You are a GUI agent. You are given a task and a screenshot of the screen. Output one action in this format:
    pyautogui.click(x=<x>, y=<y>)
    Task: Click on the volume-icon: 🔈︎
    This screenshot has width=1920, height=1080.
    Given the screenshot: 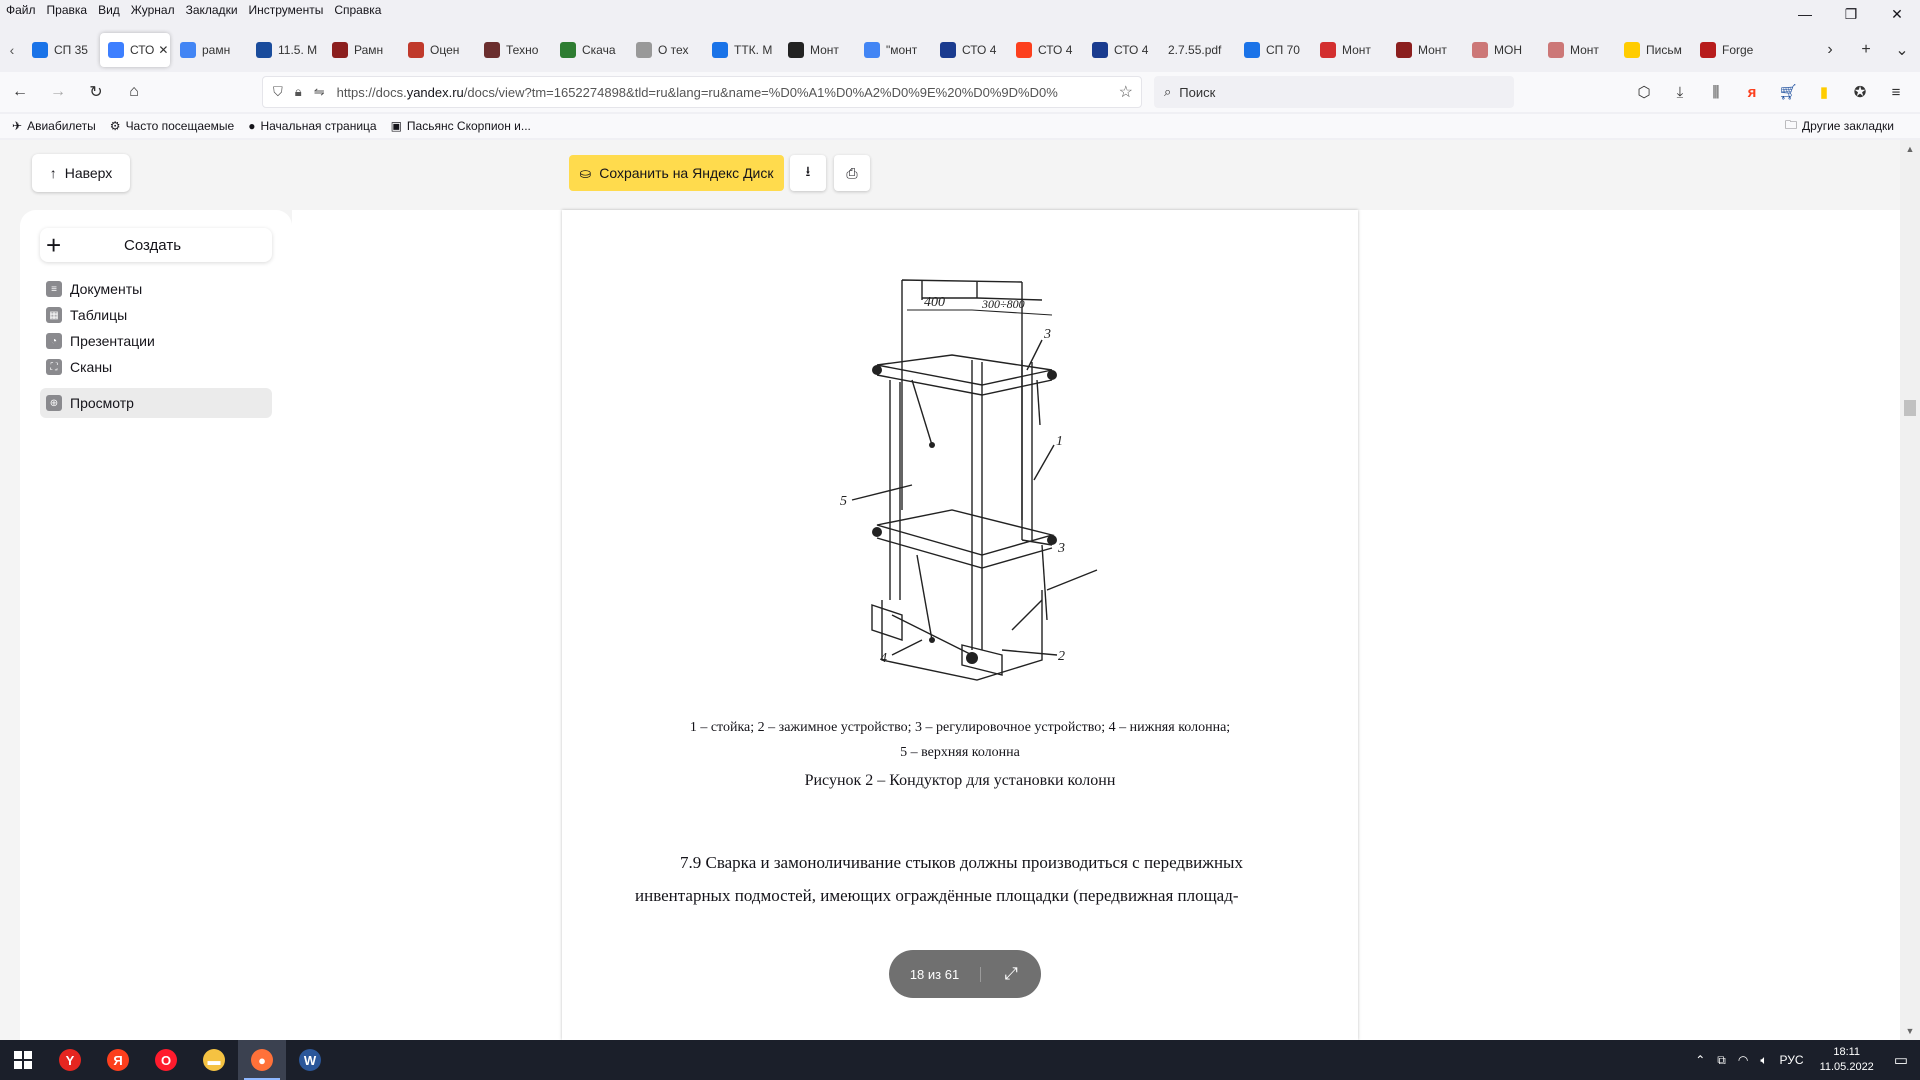 What is the action you would take?
    pyautogui.click(x=1763, y=1060)
    